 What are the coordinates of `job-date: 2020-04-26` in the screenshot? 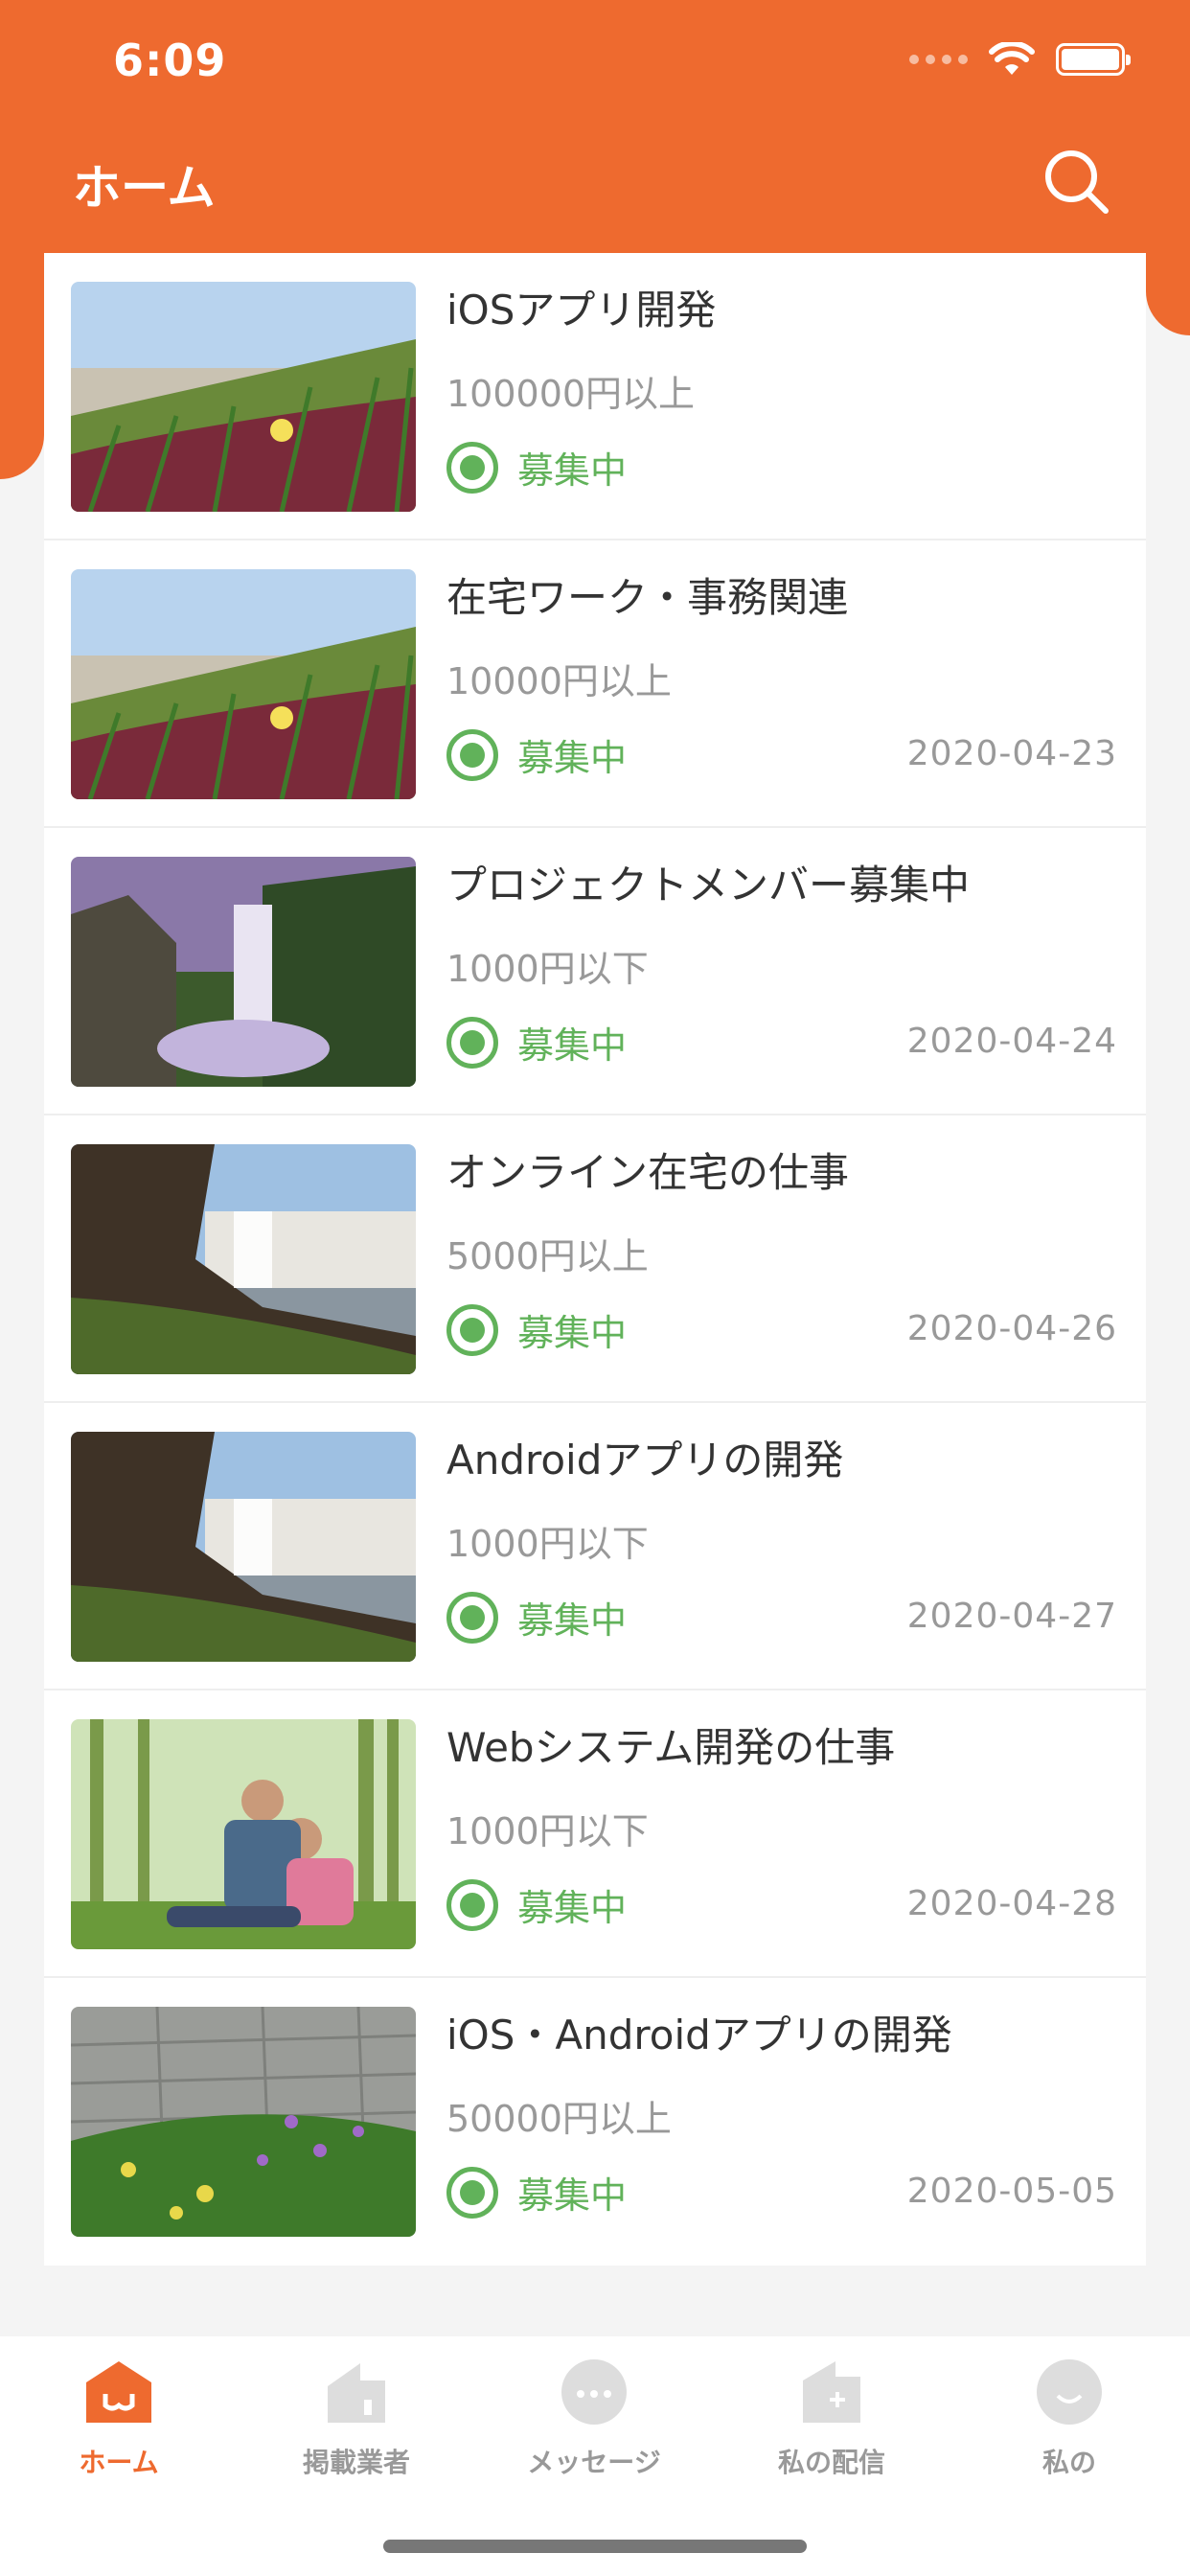 It's located at (1012, 1328).